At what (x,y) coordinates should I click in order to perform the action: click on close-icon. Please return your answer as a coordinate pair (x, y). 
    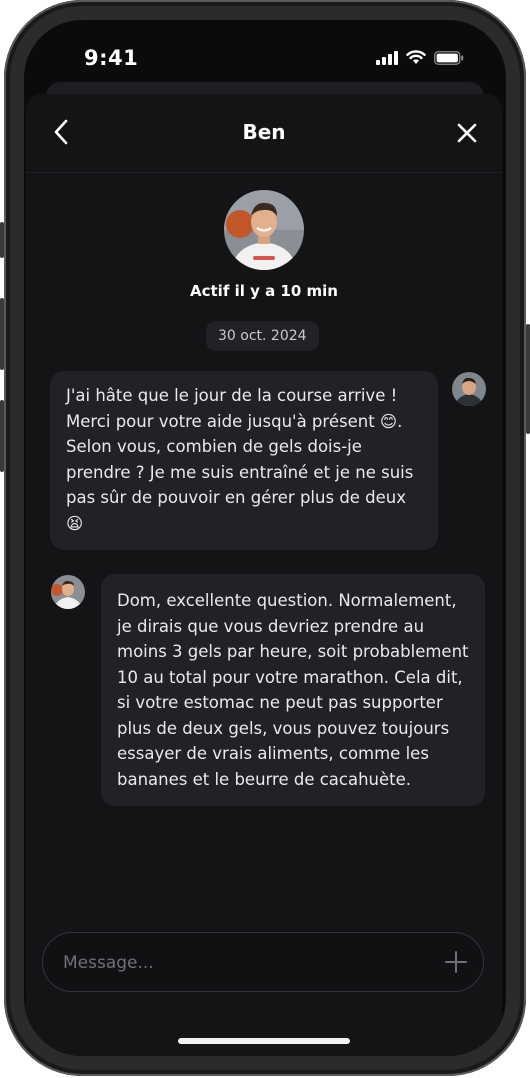
    Looking at the image, I should click on (467, 133).